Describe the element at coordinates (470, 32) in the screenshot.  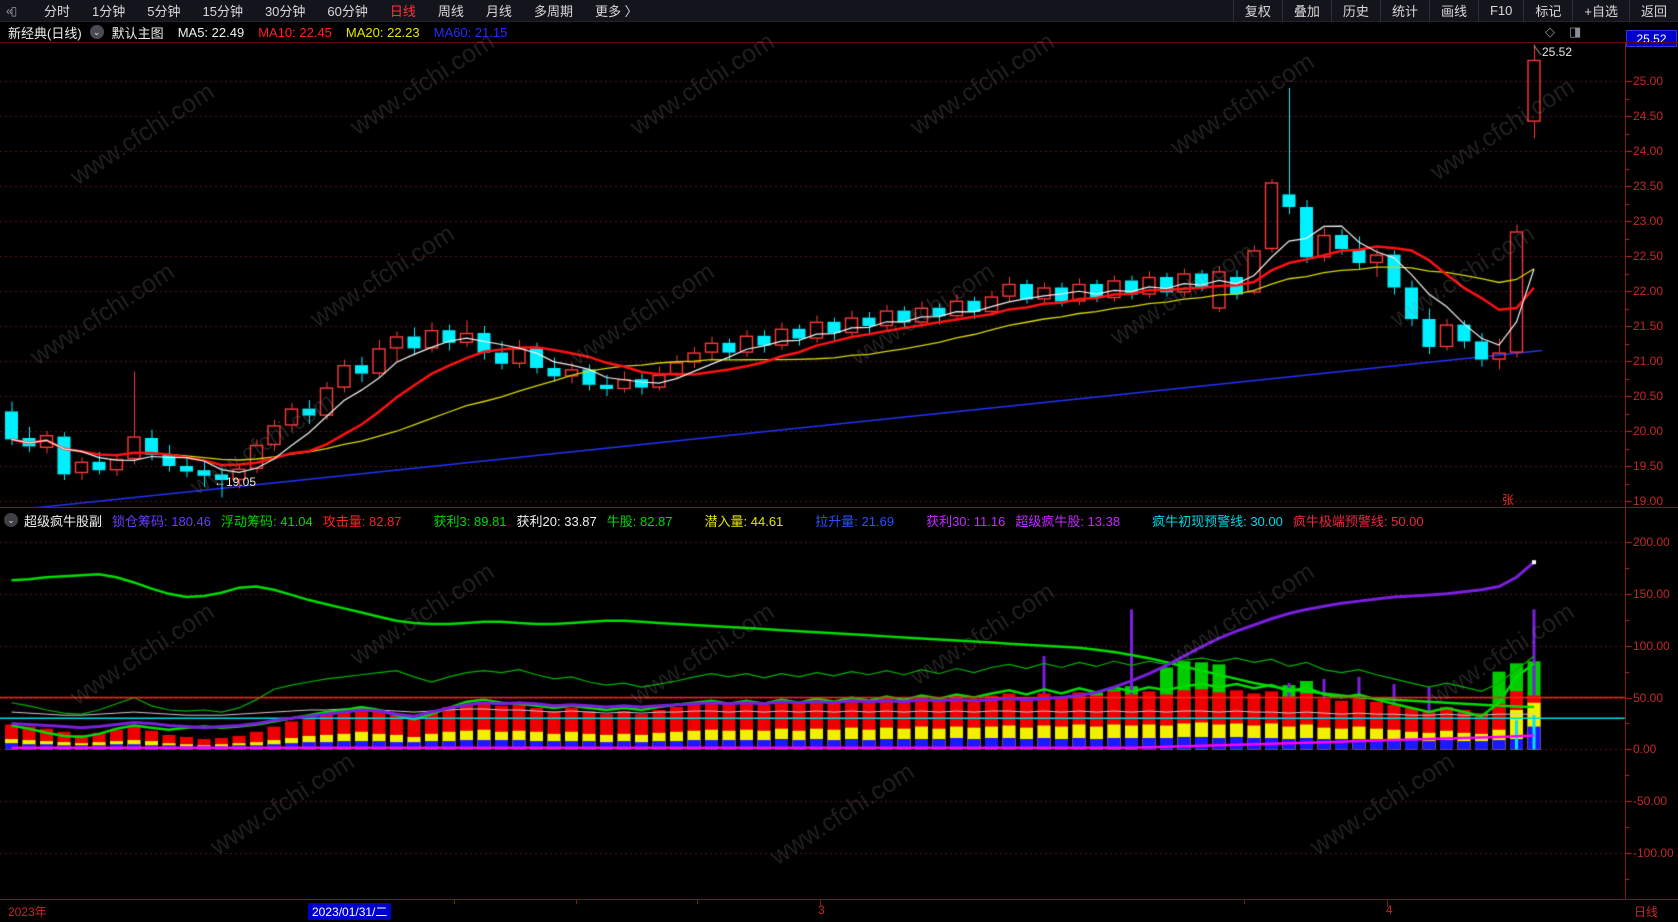
I see `ma-label: MA60: 21.15` at that location.